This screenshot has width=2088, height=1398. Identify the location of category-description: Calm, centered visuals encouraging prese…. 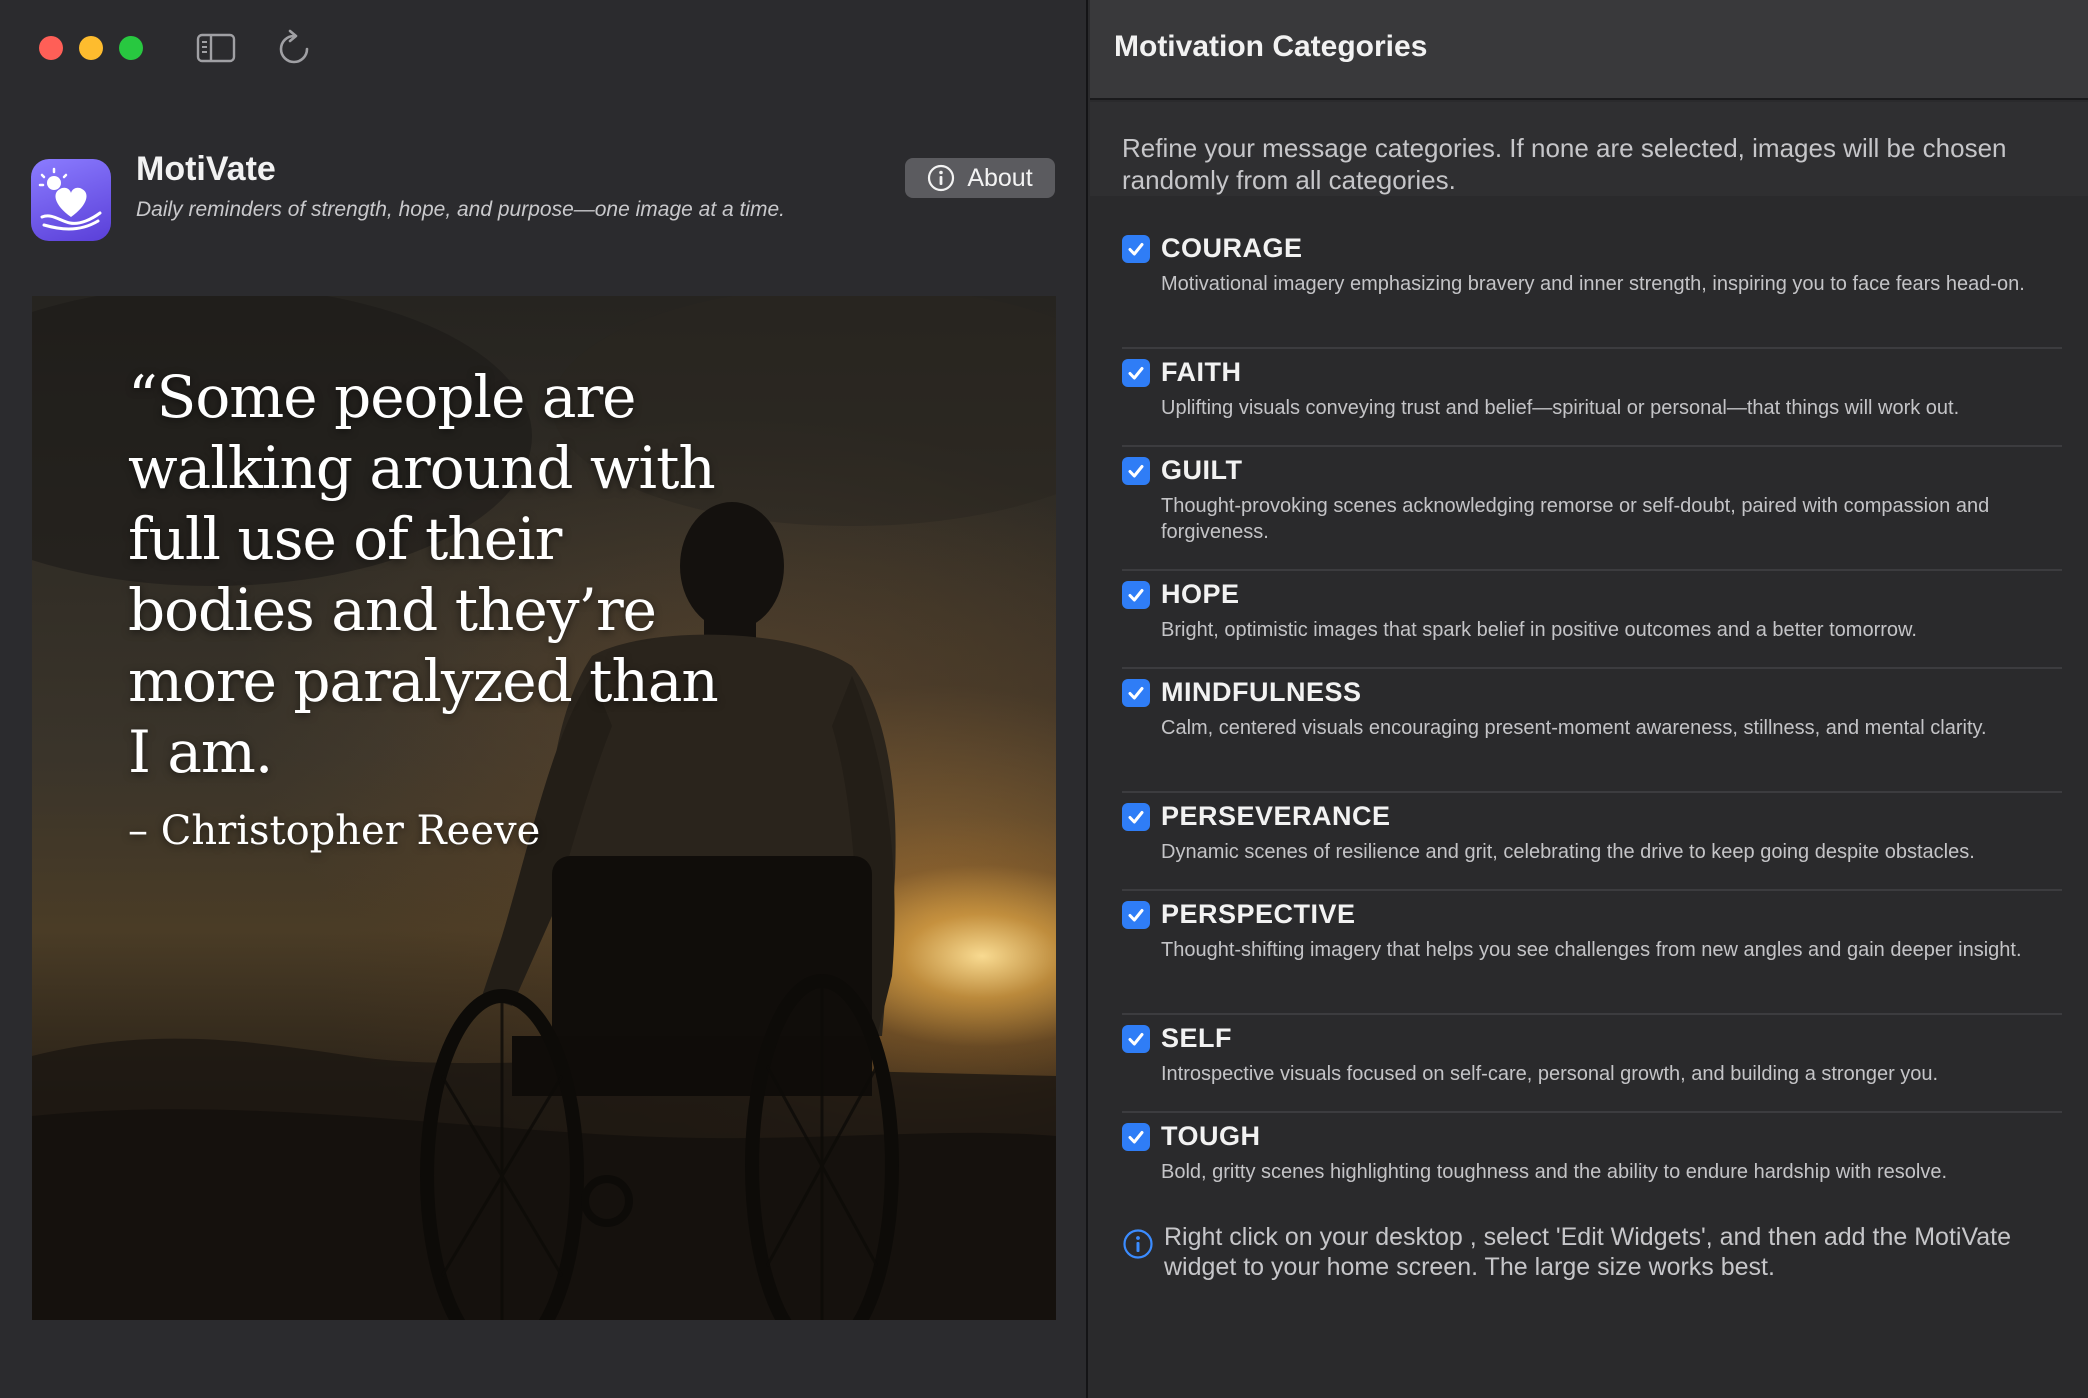
(1574, 728).